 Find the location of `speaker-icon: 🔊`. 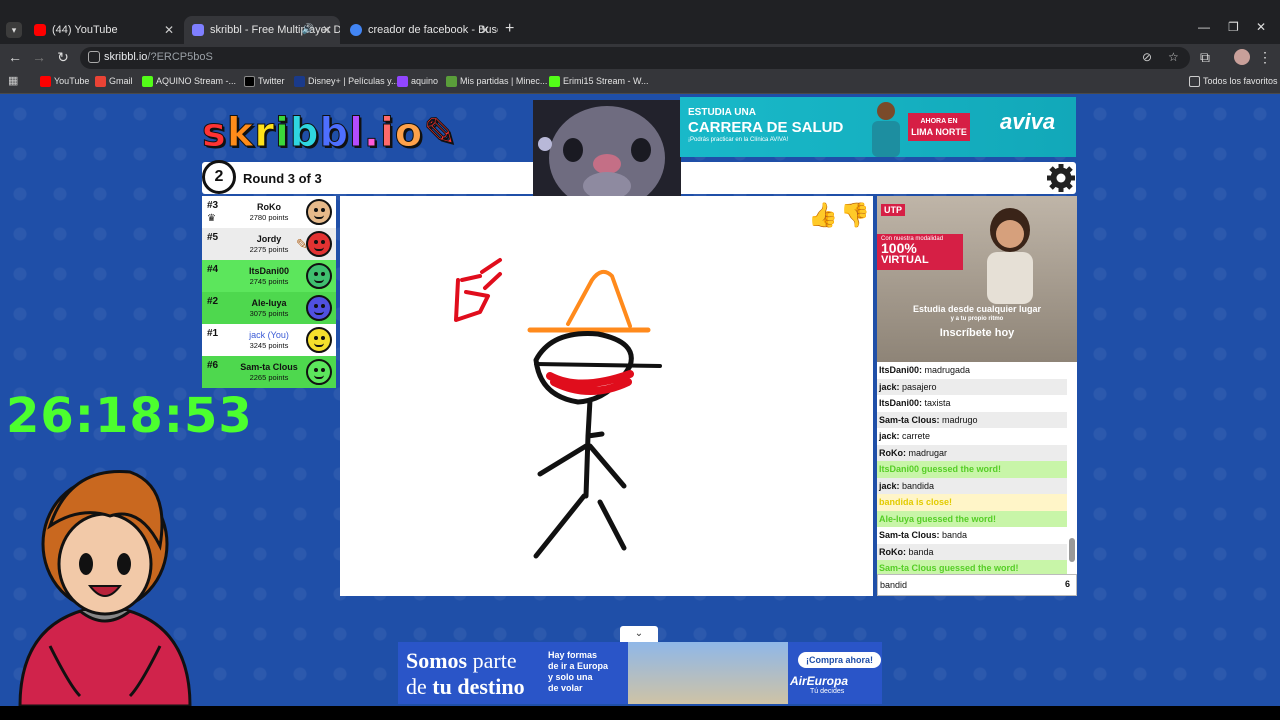

speaker-icon: 🔊 is located at coordinates (308, 30).